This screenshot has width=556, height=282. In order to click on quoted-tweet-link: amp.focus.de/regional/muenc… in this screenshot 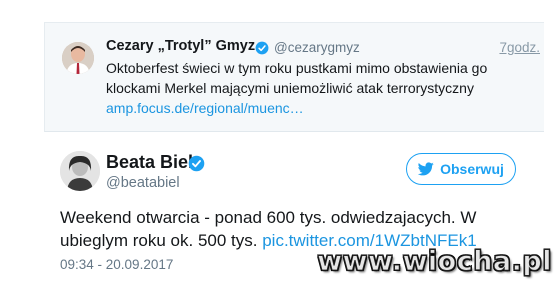, I will do `click(205, 108)`.